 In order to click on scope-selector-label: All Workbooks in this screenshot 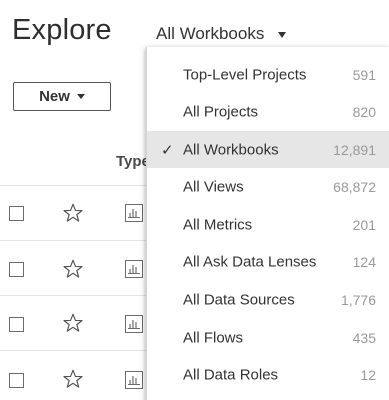, I will do `click(210, 33)`.